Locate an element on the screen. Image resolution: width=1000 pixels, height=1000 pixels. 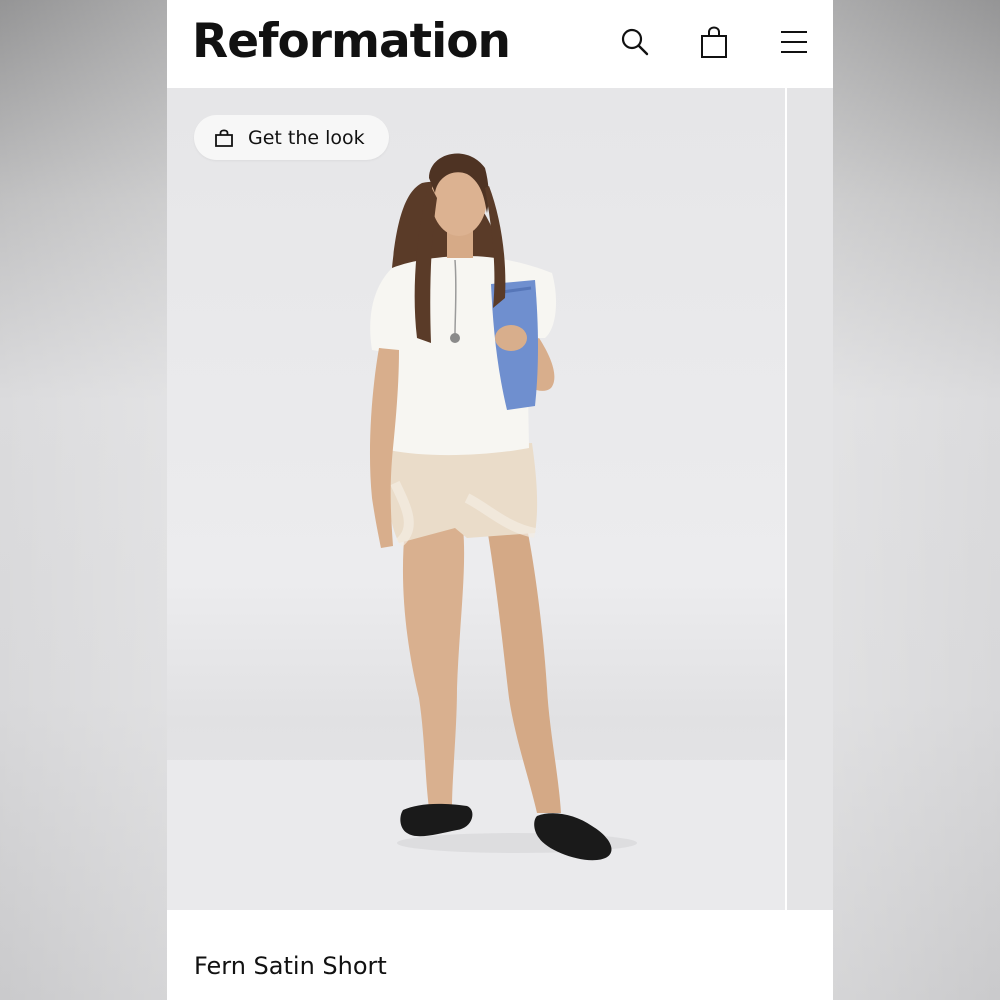
hamburger-menu-icon is located at coordinates (794, 42).